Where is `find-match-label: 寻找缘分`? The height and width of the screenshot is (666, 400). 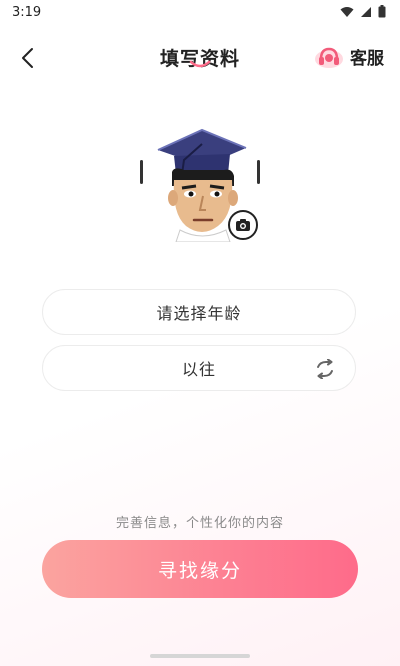 find-match-label: 寻找缘分 is located at coordinates (199, 570).